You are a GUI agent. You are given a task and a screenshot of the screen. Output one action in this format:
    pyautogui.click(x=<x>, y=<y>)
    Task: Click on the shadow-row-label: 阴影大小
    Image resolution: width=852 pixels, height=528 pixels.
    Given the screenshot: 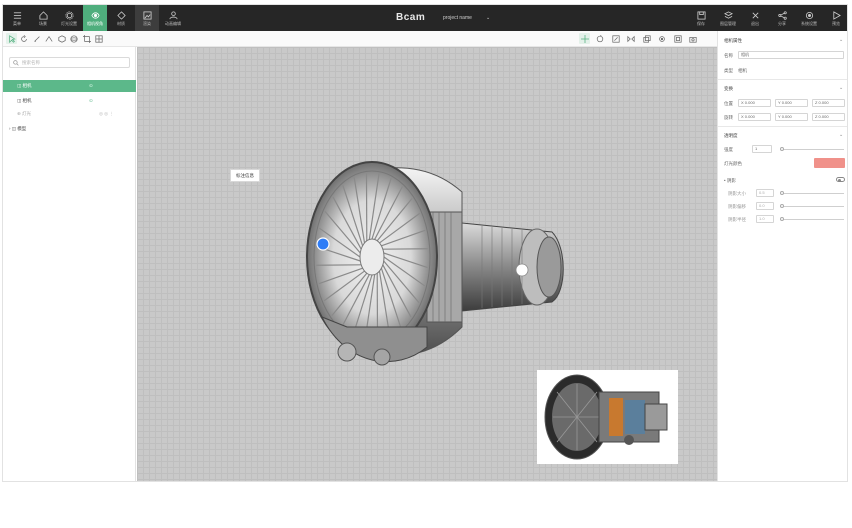 What is the action you would take?
    pyautogui.click(x=737, y=193)
    